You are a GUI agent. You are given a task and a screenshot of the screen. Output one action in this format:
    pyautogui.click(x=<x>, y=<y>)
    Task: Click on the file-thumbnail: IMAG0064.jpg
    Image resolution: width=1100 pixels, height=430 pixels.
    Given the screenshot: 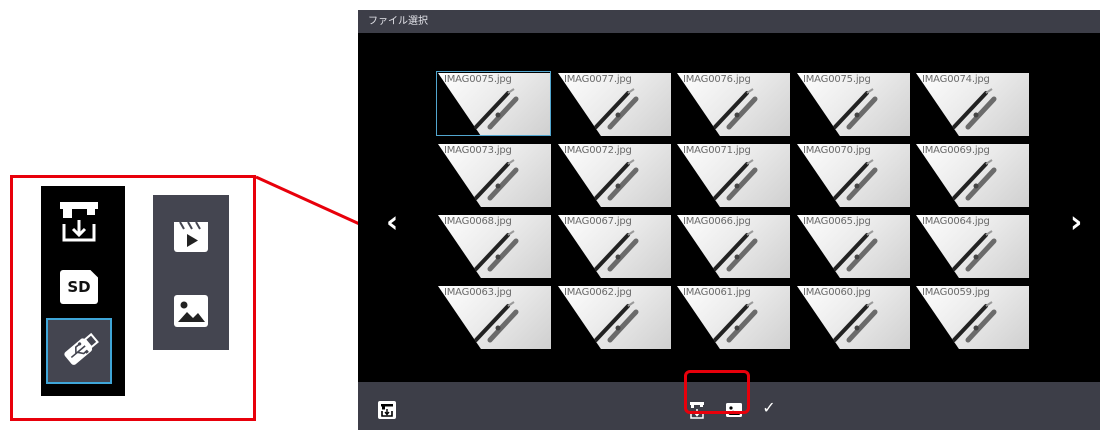 What is the action you would take?
    pyautogui.click(x=972, y=246)
    